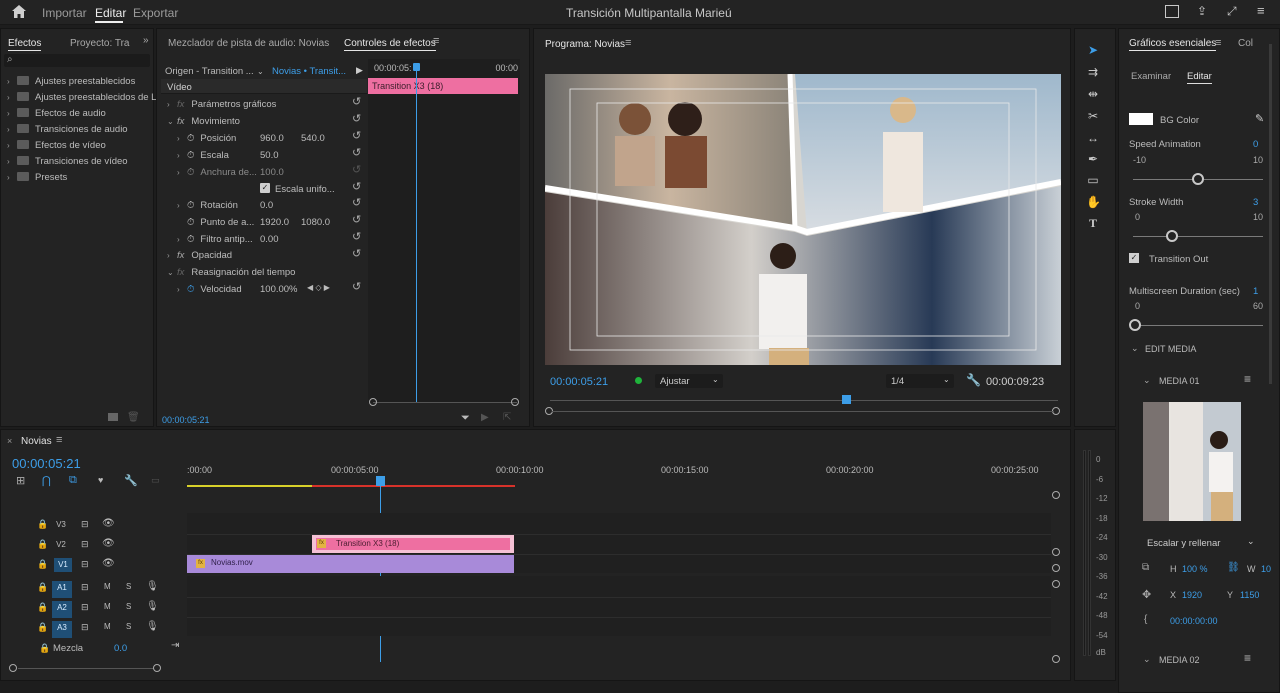 Image resolution: width=1280 pixels, height=693 pixels. What do you see at coordinates (86, 668) in the screenshot?
I see `timeline-zoom-bar` at bounding box center [86, 668].